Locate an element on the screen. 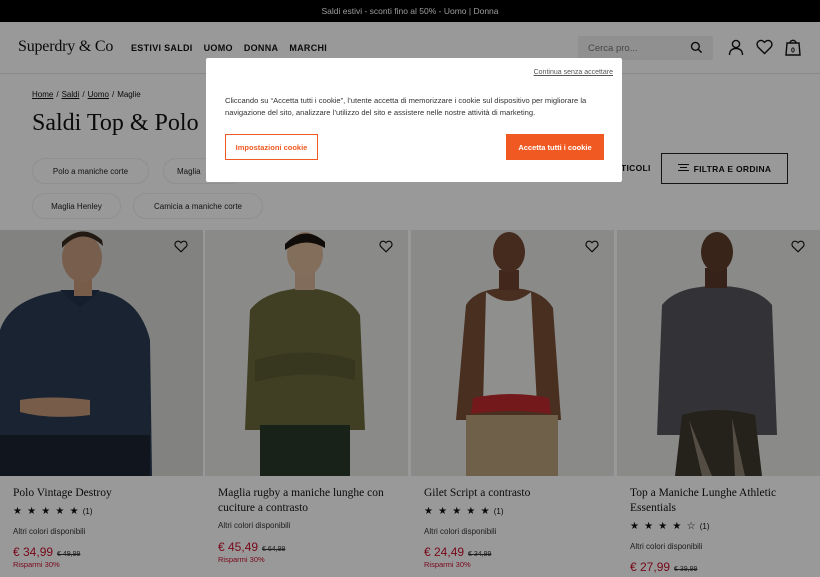 This screenshot has height=577, width=820. accept-all-cookies-button: Accetta tutti i cookie is located at coordinates (555, 147).